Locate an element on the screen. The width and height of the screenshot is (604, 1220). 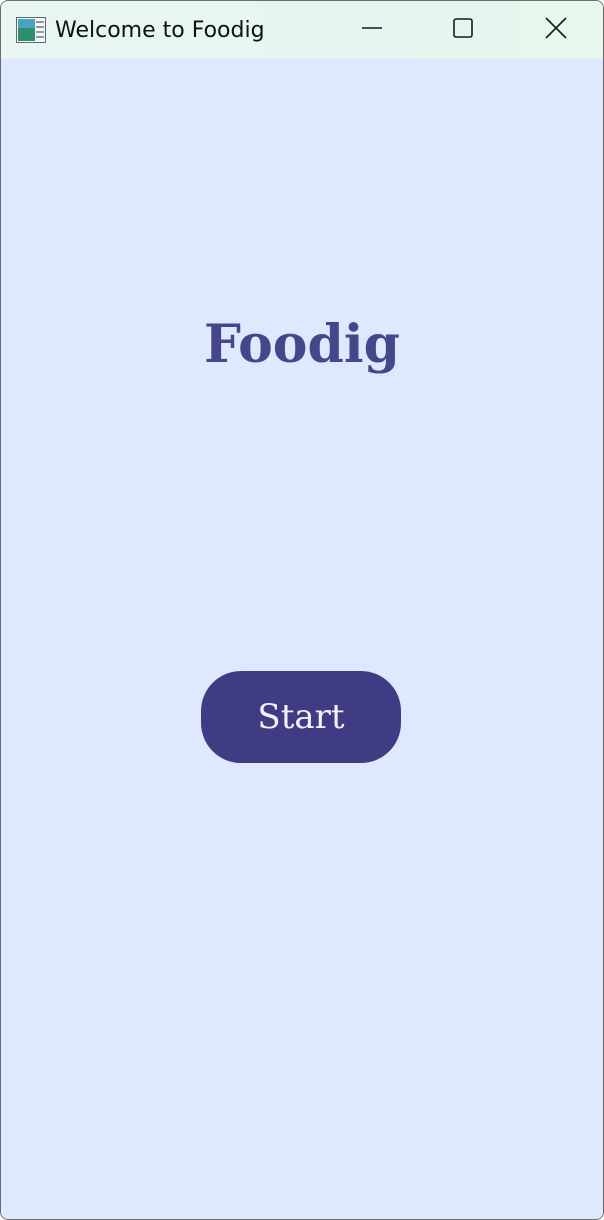
window-title: Welcome to Foodig is located at coordinates (160, 30).